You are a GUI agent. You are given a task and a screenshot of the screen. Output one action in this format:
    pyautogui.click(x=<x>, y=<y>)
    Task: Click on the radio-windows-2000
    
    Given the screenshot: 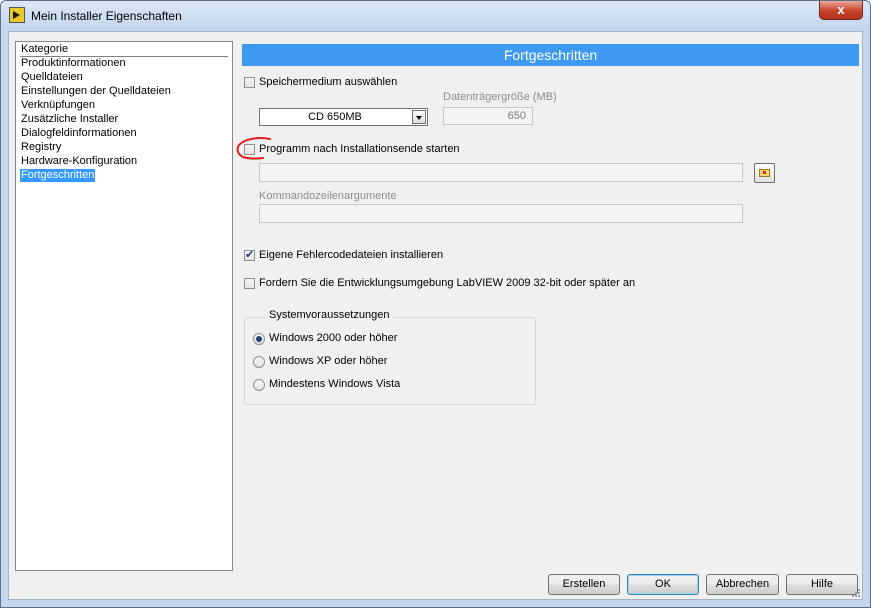 What is the action you would take?
    pyautogui.click(x=259, y=339)
    